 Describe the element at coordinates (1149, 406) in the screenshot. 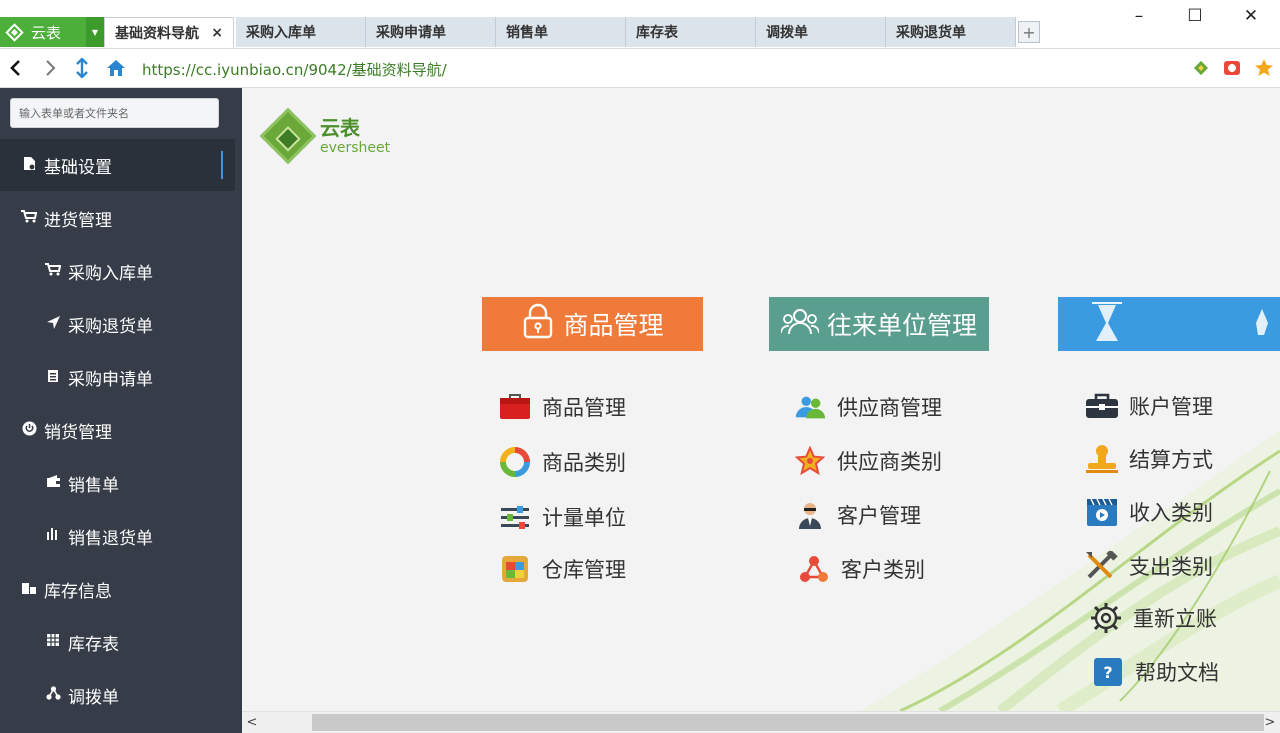

I see `link-账户管理: 账户管理` at that location.